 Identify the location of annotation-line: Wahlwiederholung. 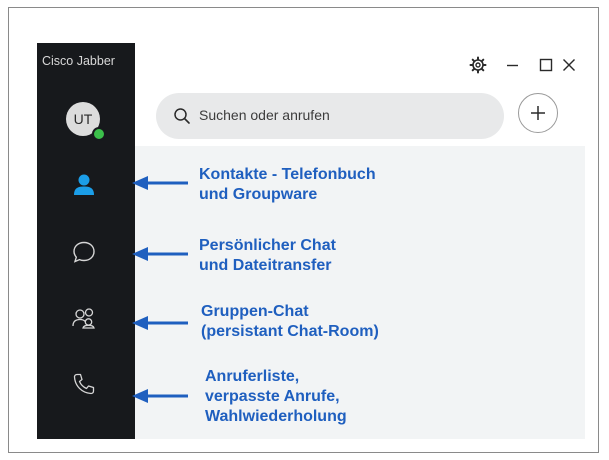
(276, 416).